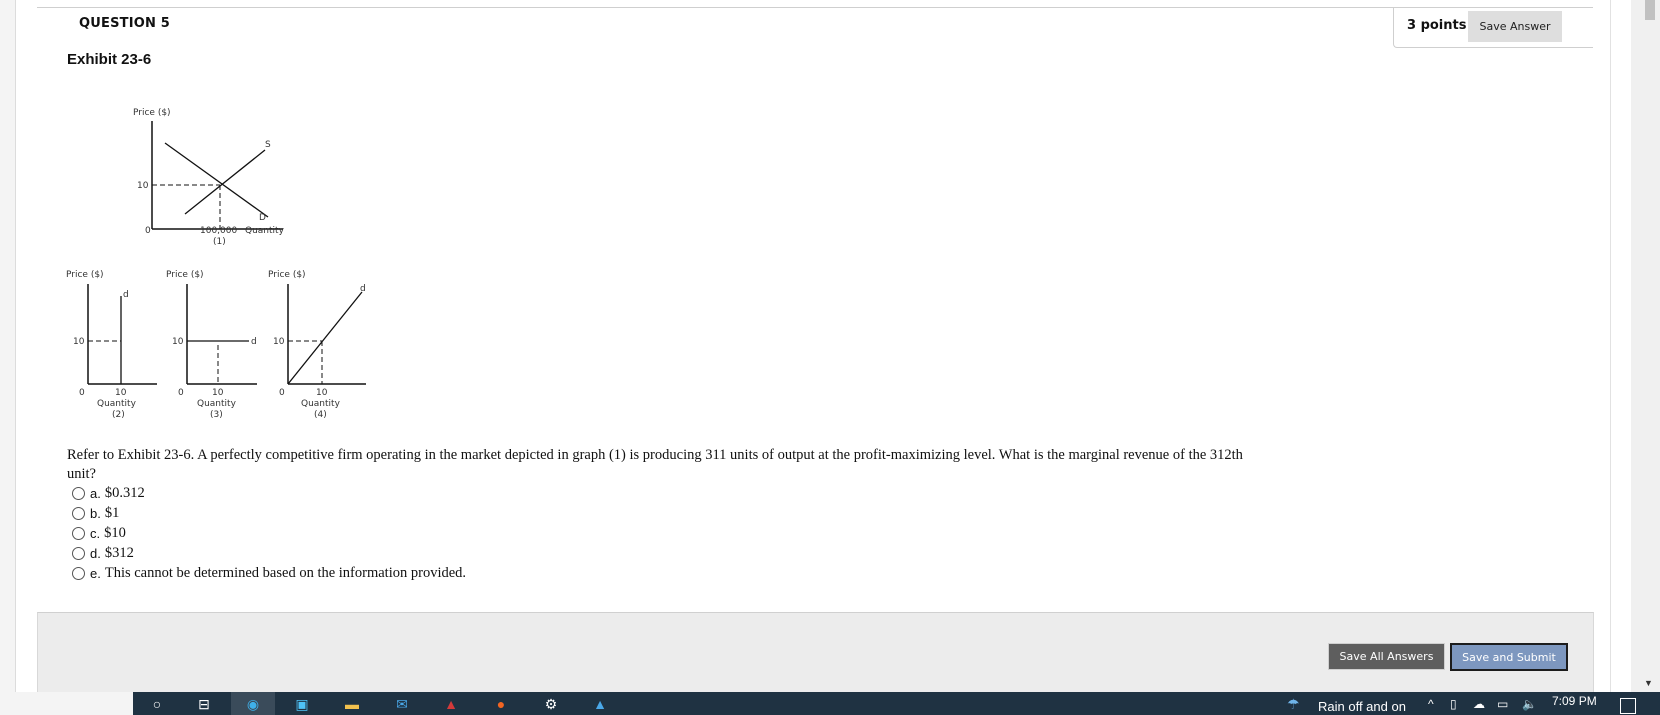 The image size is (1660, 715). I want to click on graph3-caption: (3), so click(216, 415).